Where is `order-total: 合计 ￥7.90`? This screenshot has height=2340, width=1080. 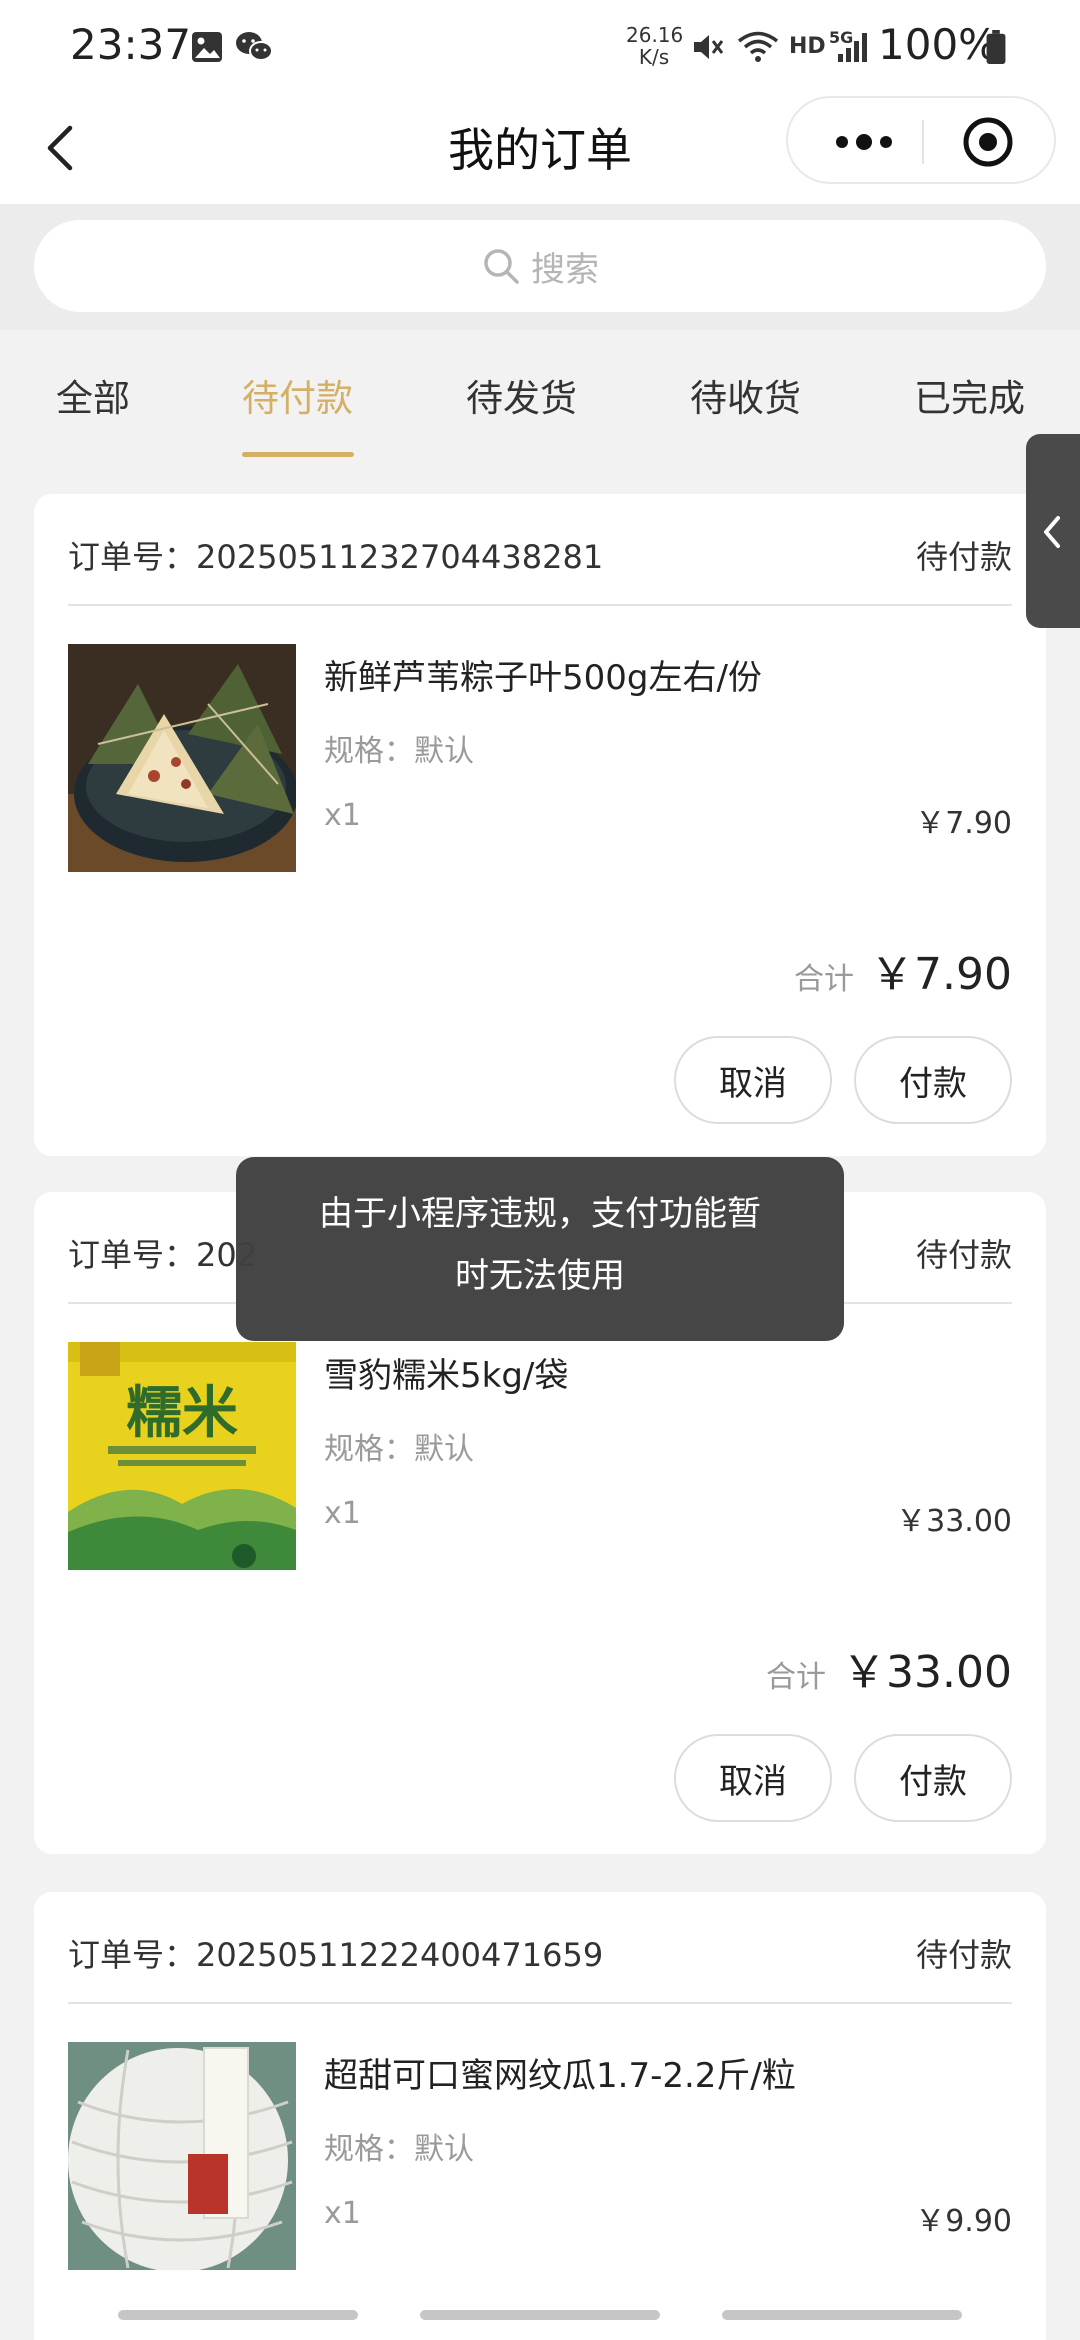
order-total: 合计 ￥7.90 is located at coordinates (903, 970).